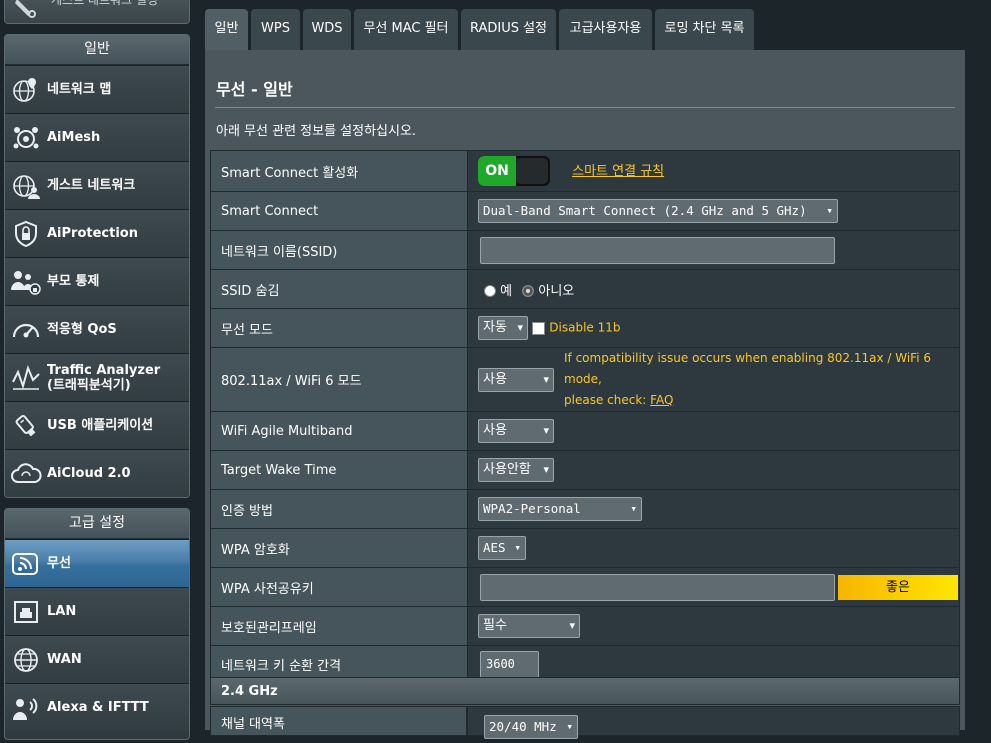 The height and width of the screenshot is (743, 991). What do you see at coordinates (26, 660) in the screenshot?
I see `wan-globe-icon` at bounding box center [26, 660].